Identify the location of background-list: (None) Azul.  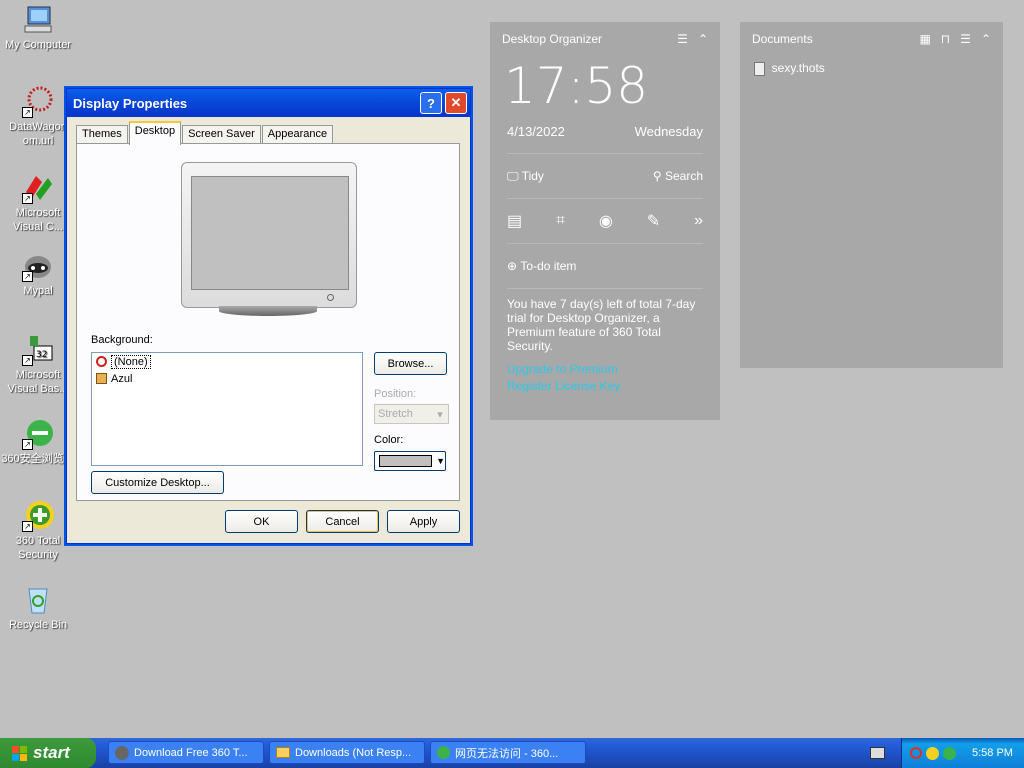
(227, 409).